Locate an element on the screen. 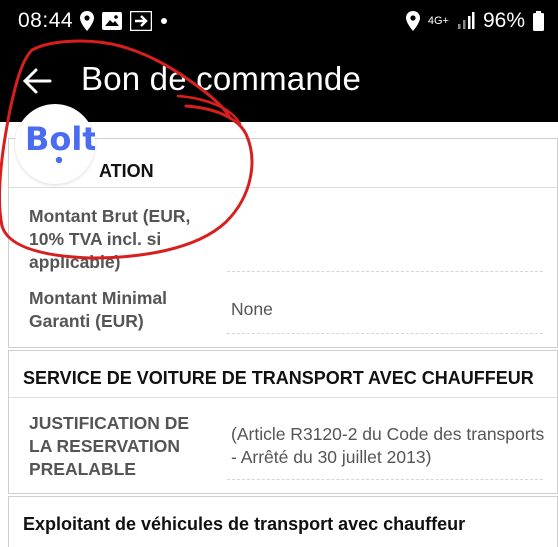  dot-icon is located at coordinates (164, 21).